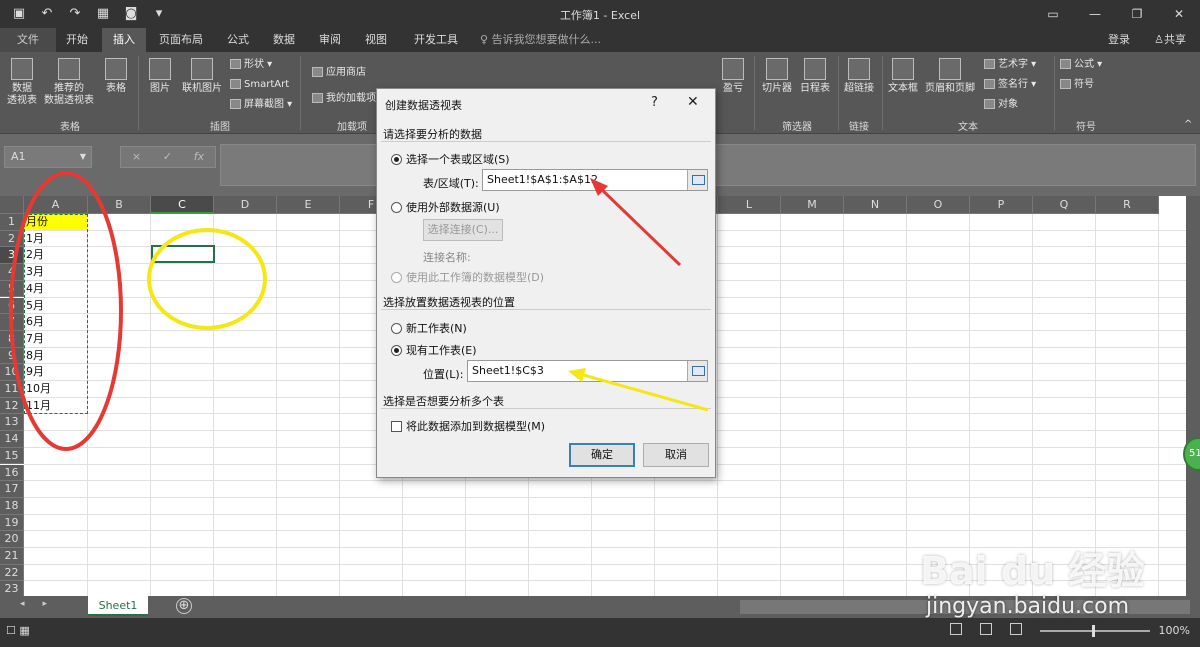 This screenshot has height=647, width=1200. Describe the element at coordinates (12, 306) in the screenshot. I see `row-header-6: 6` at that location.